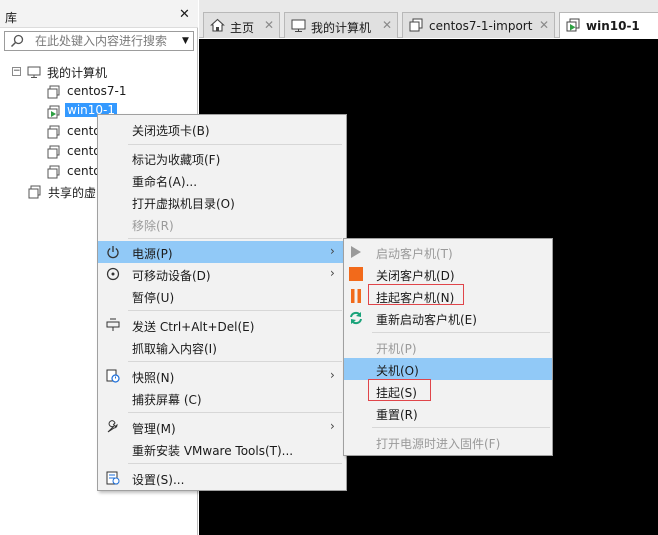  I want to click on tab-label: centos7-1-import, so click(481, 26).